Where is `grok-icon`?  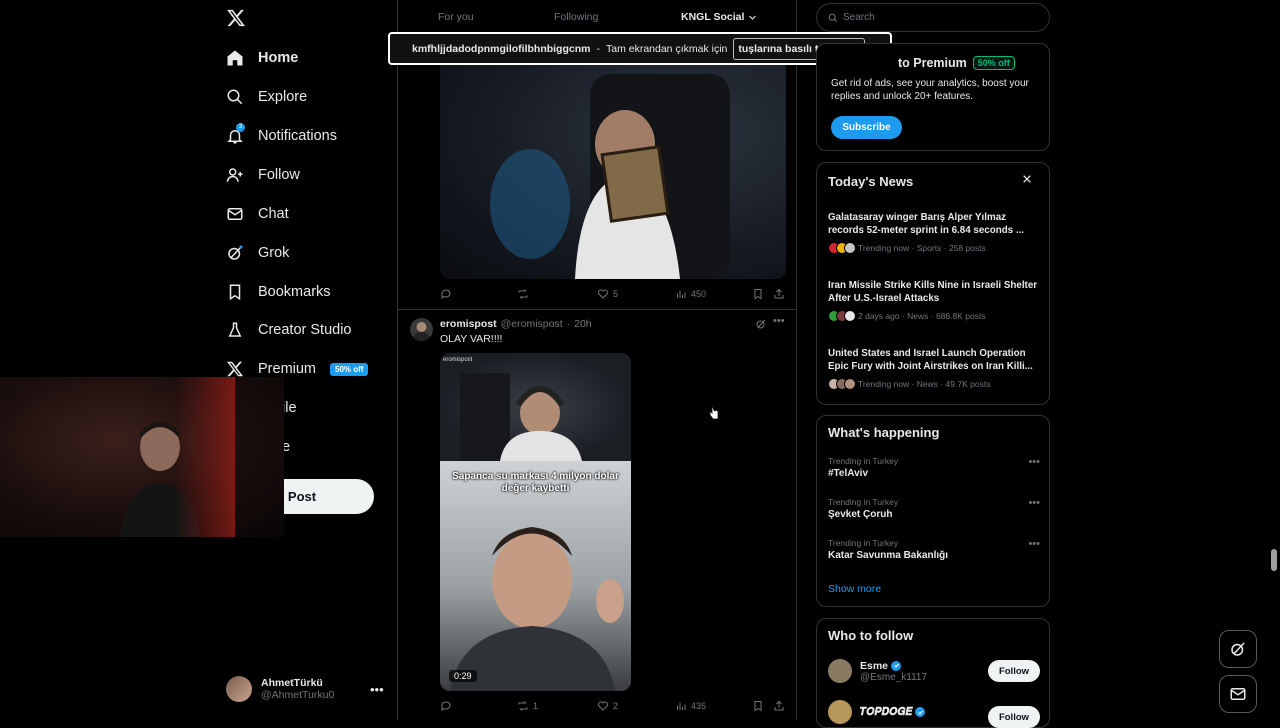
grok-icon is located at coordinates (235, 253).